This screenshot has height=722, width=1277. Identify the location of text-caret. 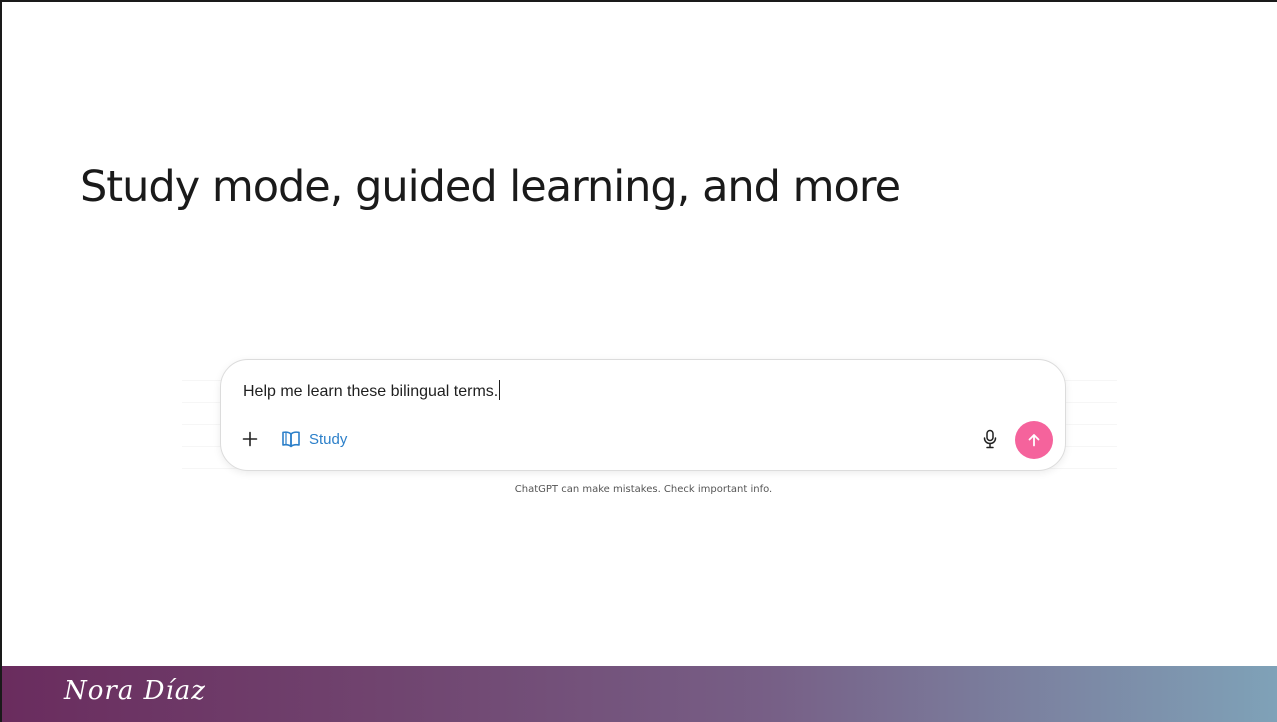
(500, 390).